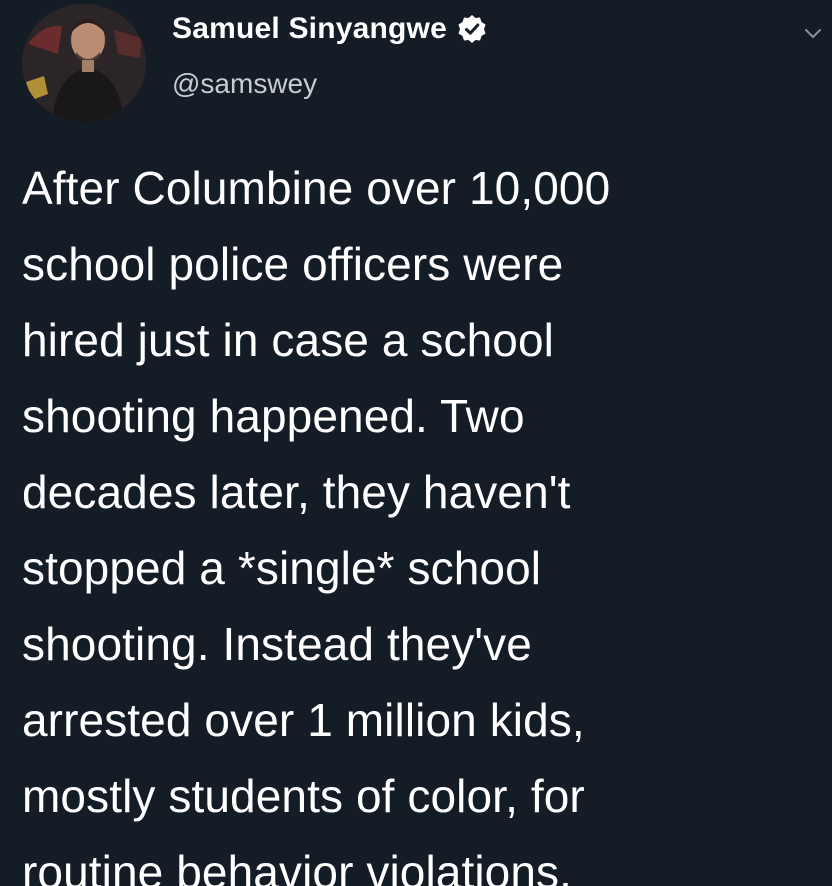 The height and width of the screenshot is (886, 832). Describe the element at coordinates (813, 33) in the screenshot. I see `chevron-down-icon` at that location.